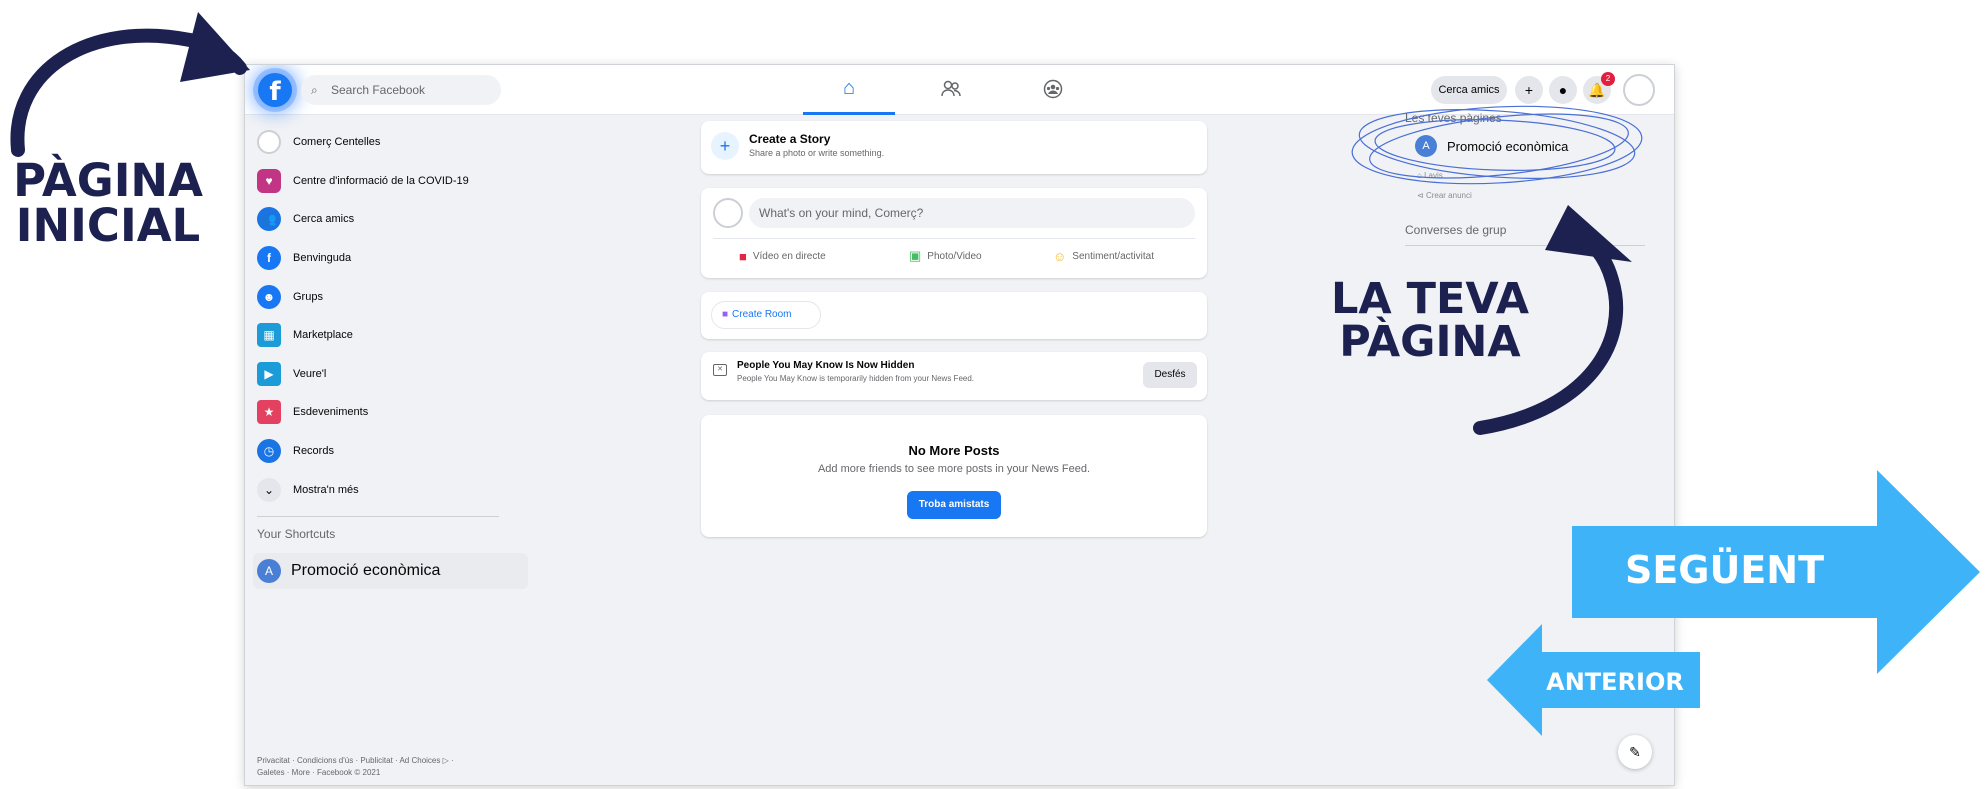  Describe the element at coordinates (1497, 145) in the screenshot. I see `highlight-scribble` at that location.